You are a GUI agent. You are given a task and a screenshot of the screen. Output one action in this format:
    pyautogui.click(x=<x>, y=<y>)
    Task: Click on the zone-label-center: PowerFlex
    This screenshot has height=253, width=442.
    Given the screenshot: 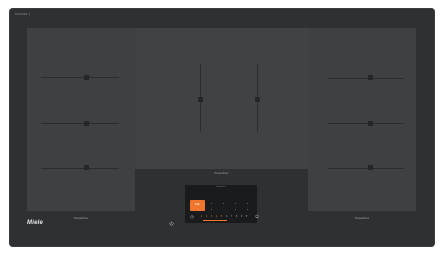 What is the action you would take?
    pyautogui.click(x=221, y=173)
    